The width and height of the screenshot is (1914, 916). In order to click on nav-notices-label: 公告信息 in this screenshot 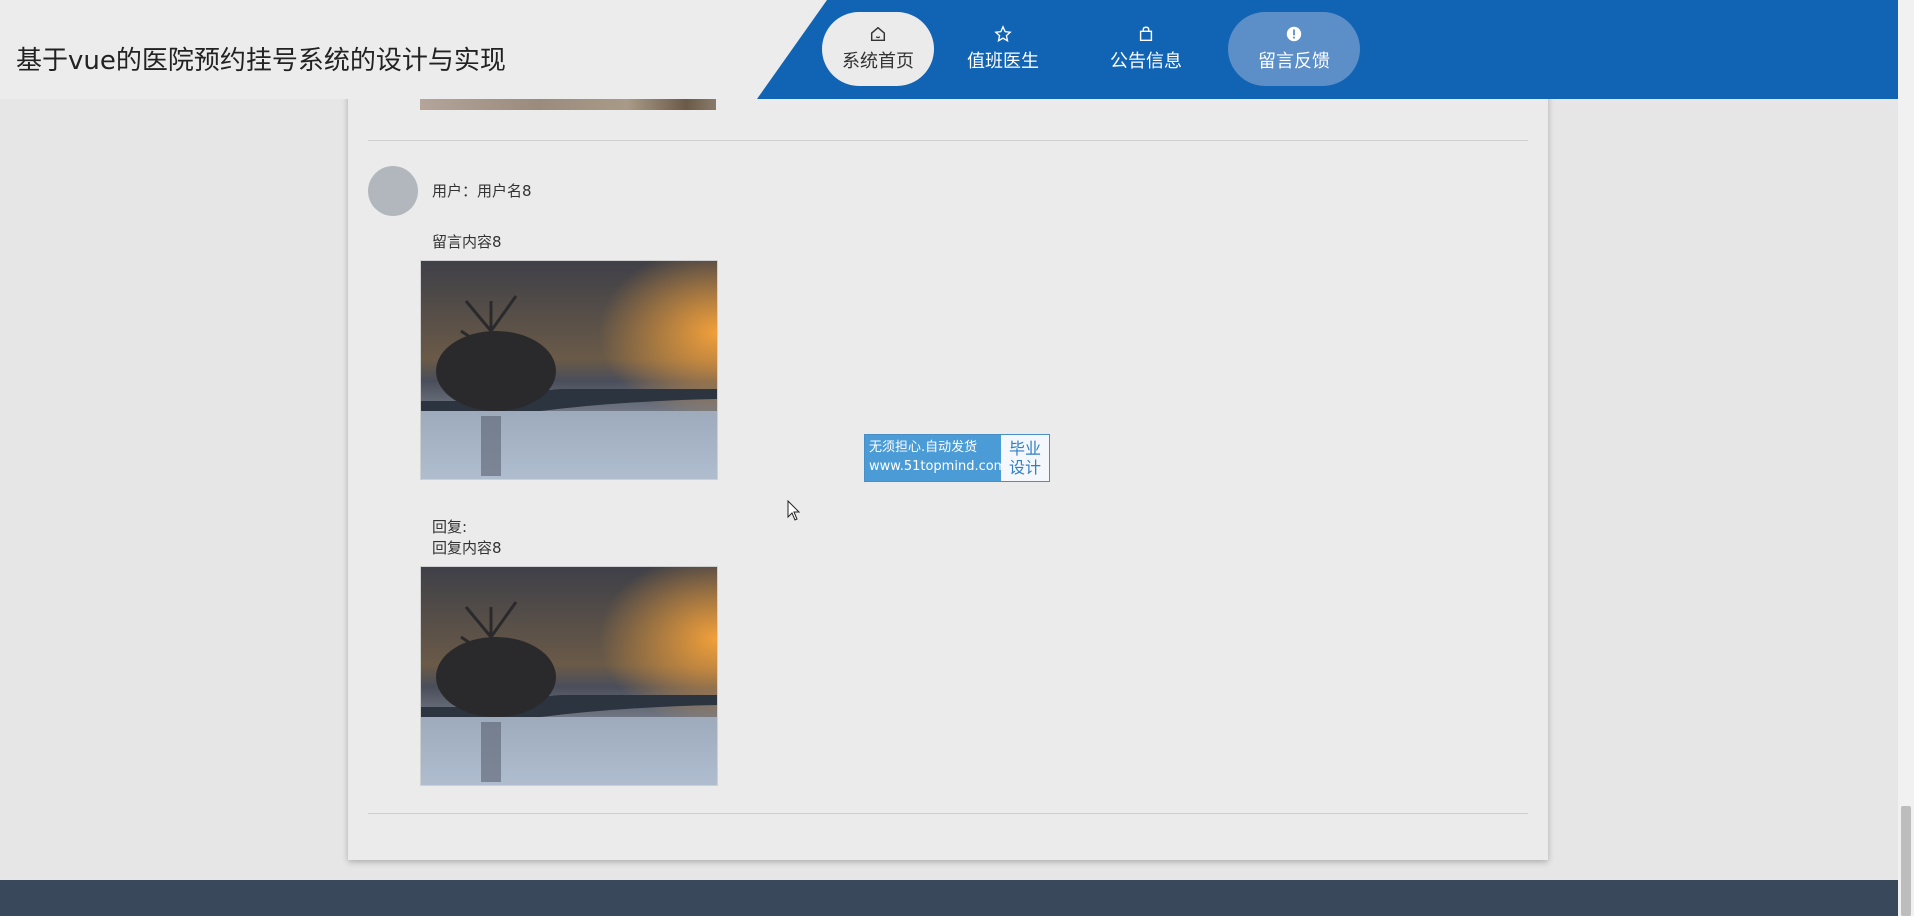, I will do `click(1146, 61)`.